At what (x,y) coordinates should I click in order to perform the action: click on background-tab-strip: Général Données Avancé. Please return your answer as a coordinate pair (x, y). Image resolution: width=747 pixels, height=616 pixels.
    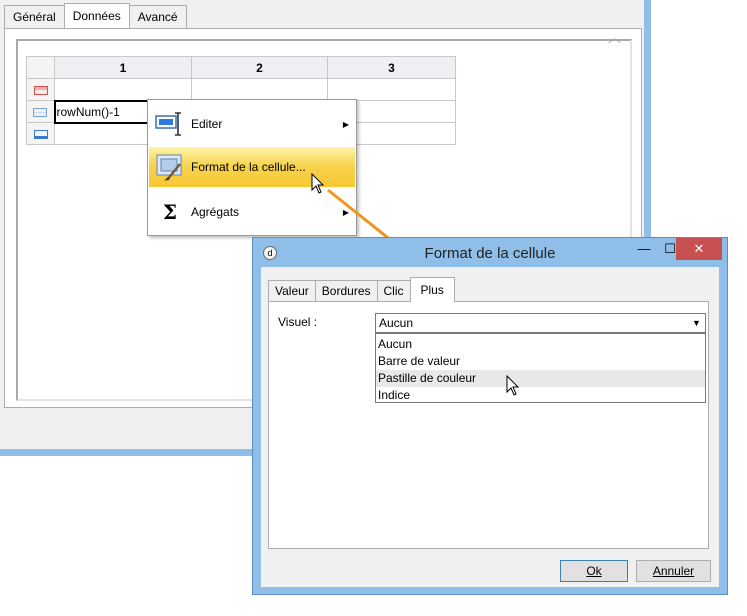
    Looking at the image, I should click on (95, 16).